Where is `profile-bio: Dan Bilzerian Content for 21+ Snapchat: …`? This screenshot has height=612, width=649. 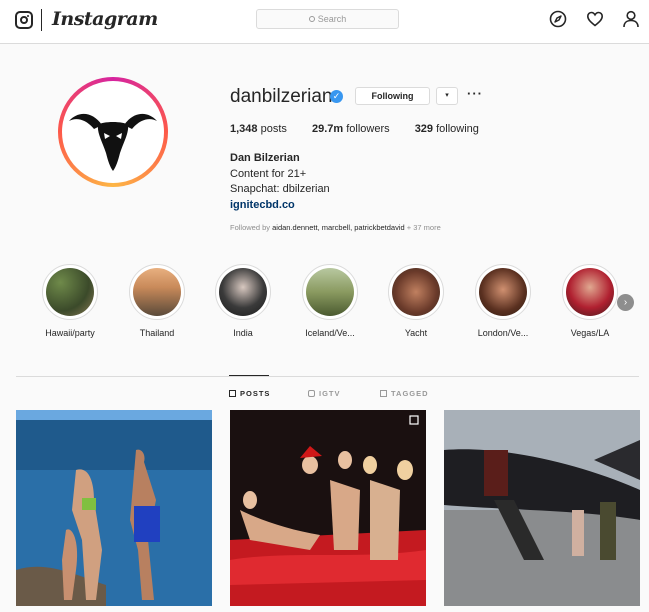 profile-bio: Dan Bilzerian Content for 21+ Snapchat: … is located at coordinates (280, 182).